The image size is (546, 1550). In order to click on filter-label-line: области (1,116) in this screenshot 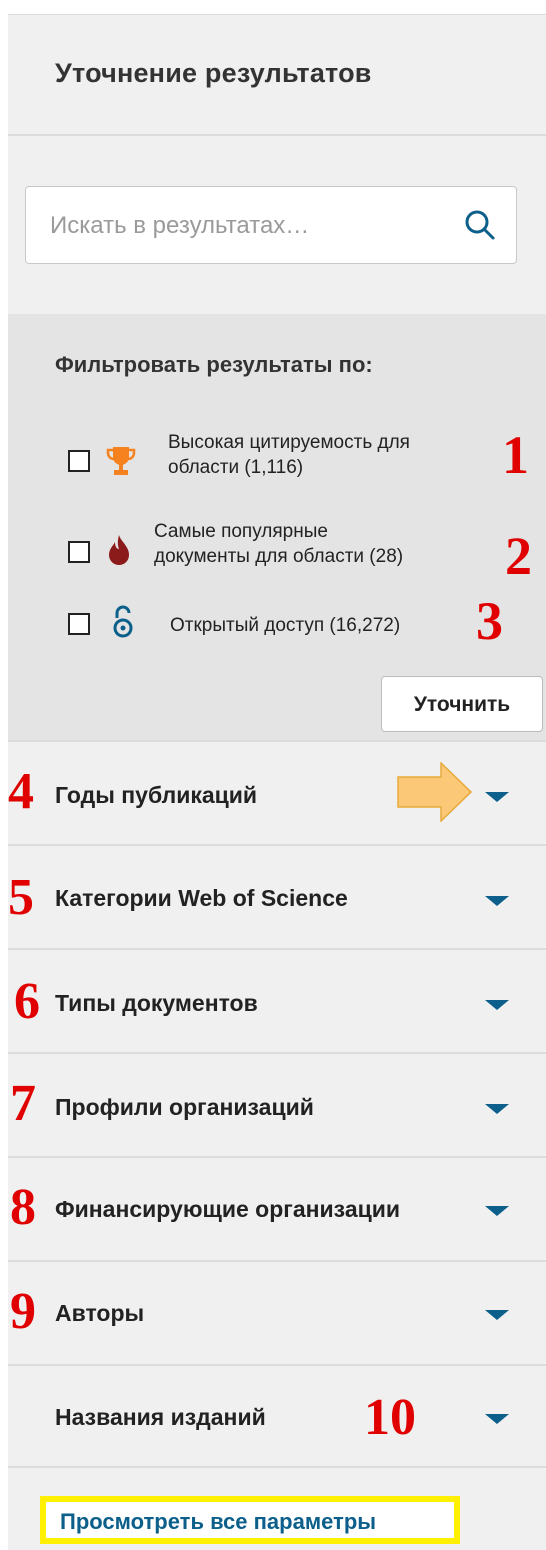, I will do `click(236, 467)`.